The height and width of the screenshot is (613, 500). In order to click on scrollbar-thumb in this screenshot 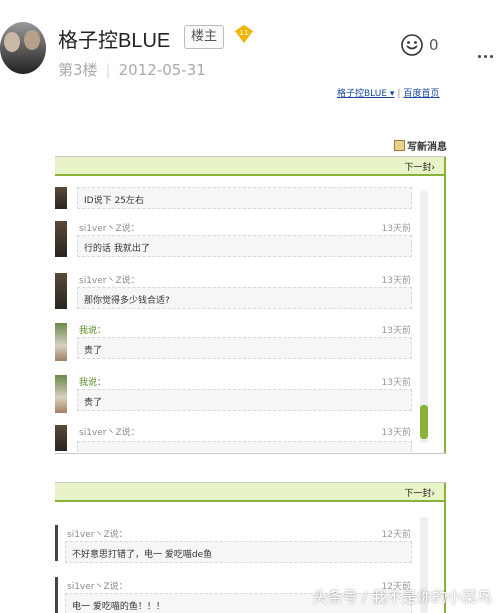, I will do `click(424, 422)`.